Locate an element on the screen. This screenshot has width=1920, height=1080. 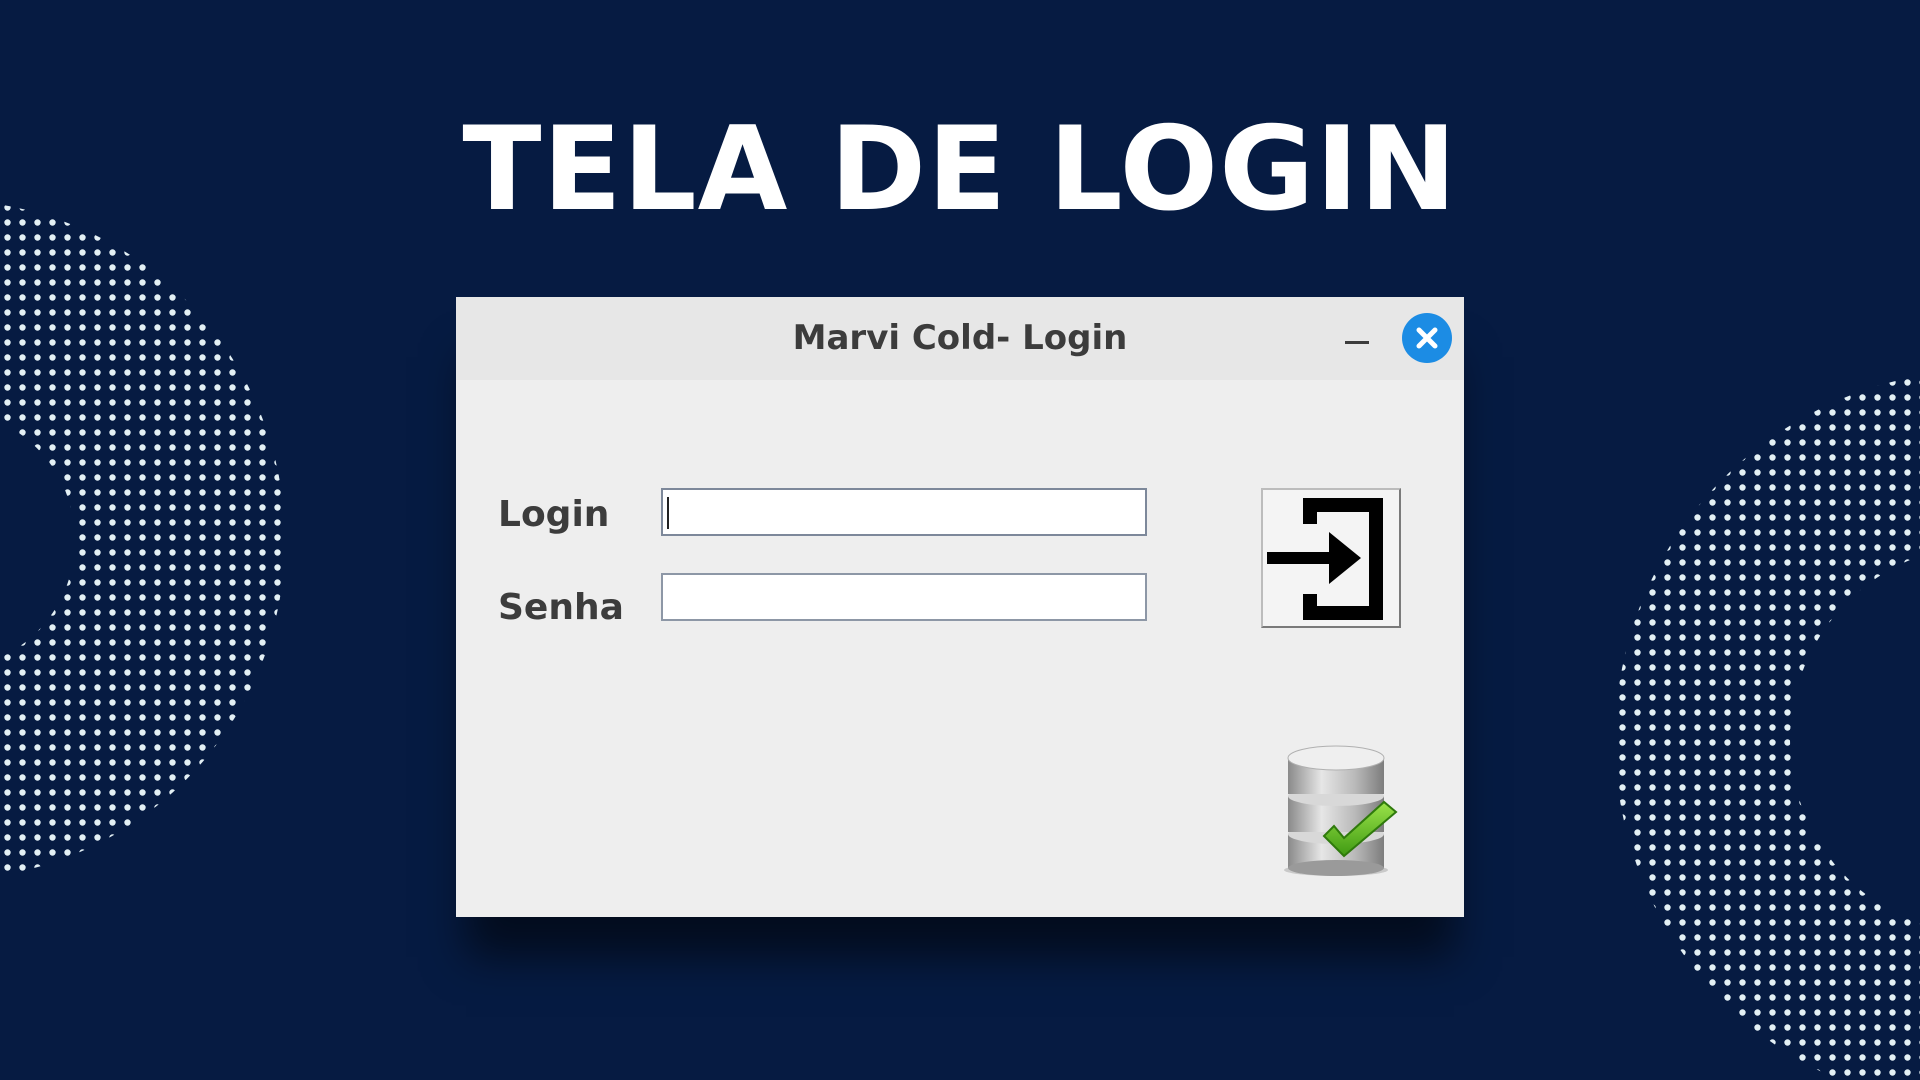
text-caret is located at coordinates (668, 513).